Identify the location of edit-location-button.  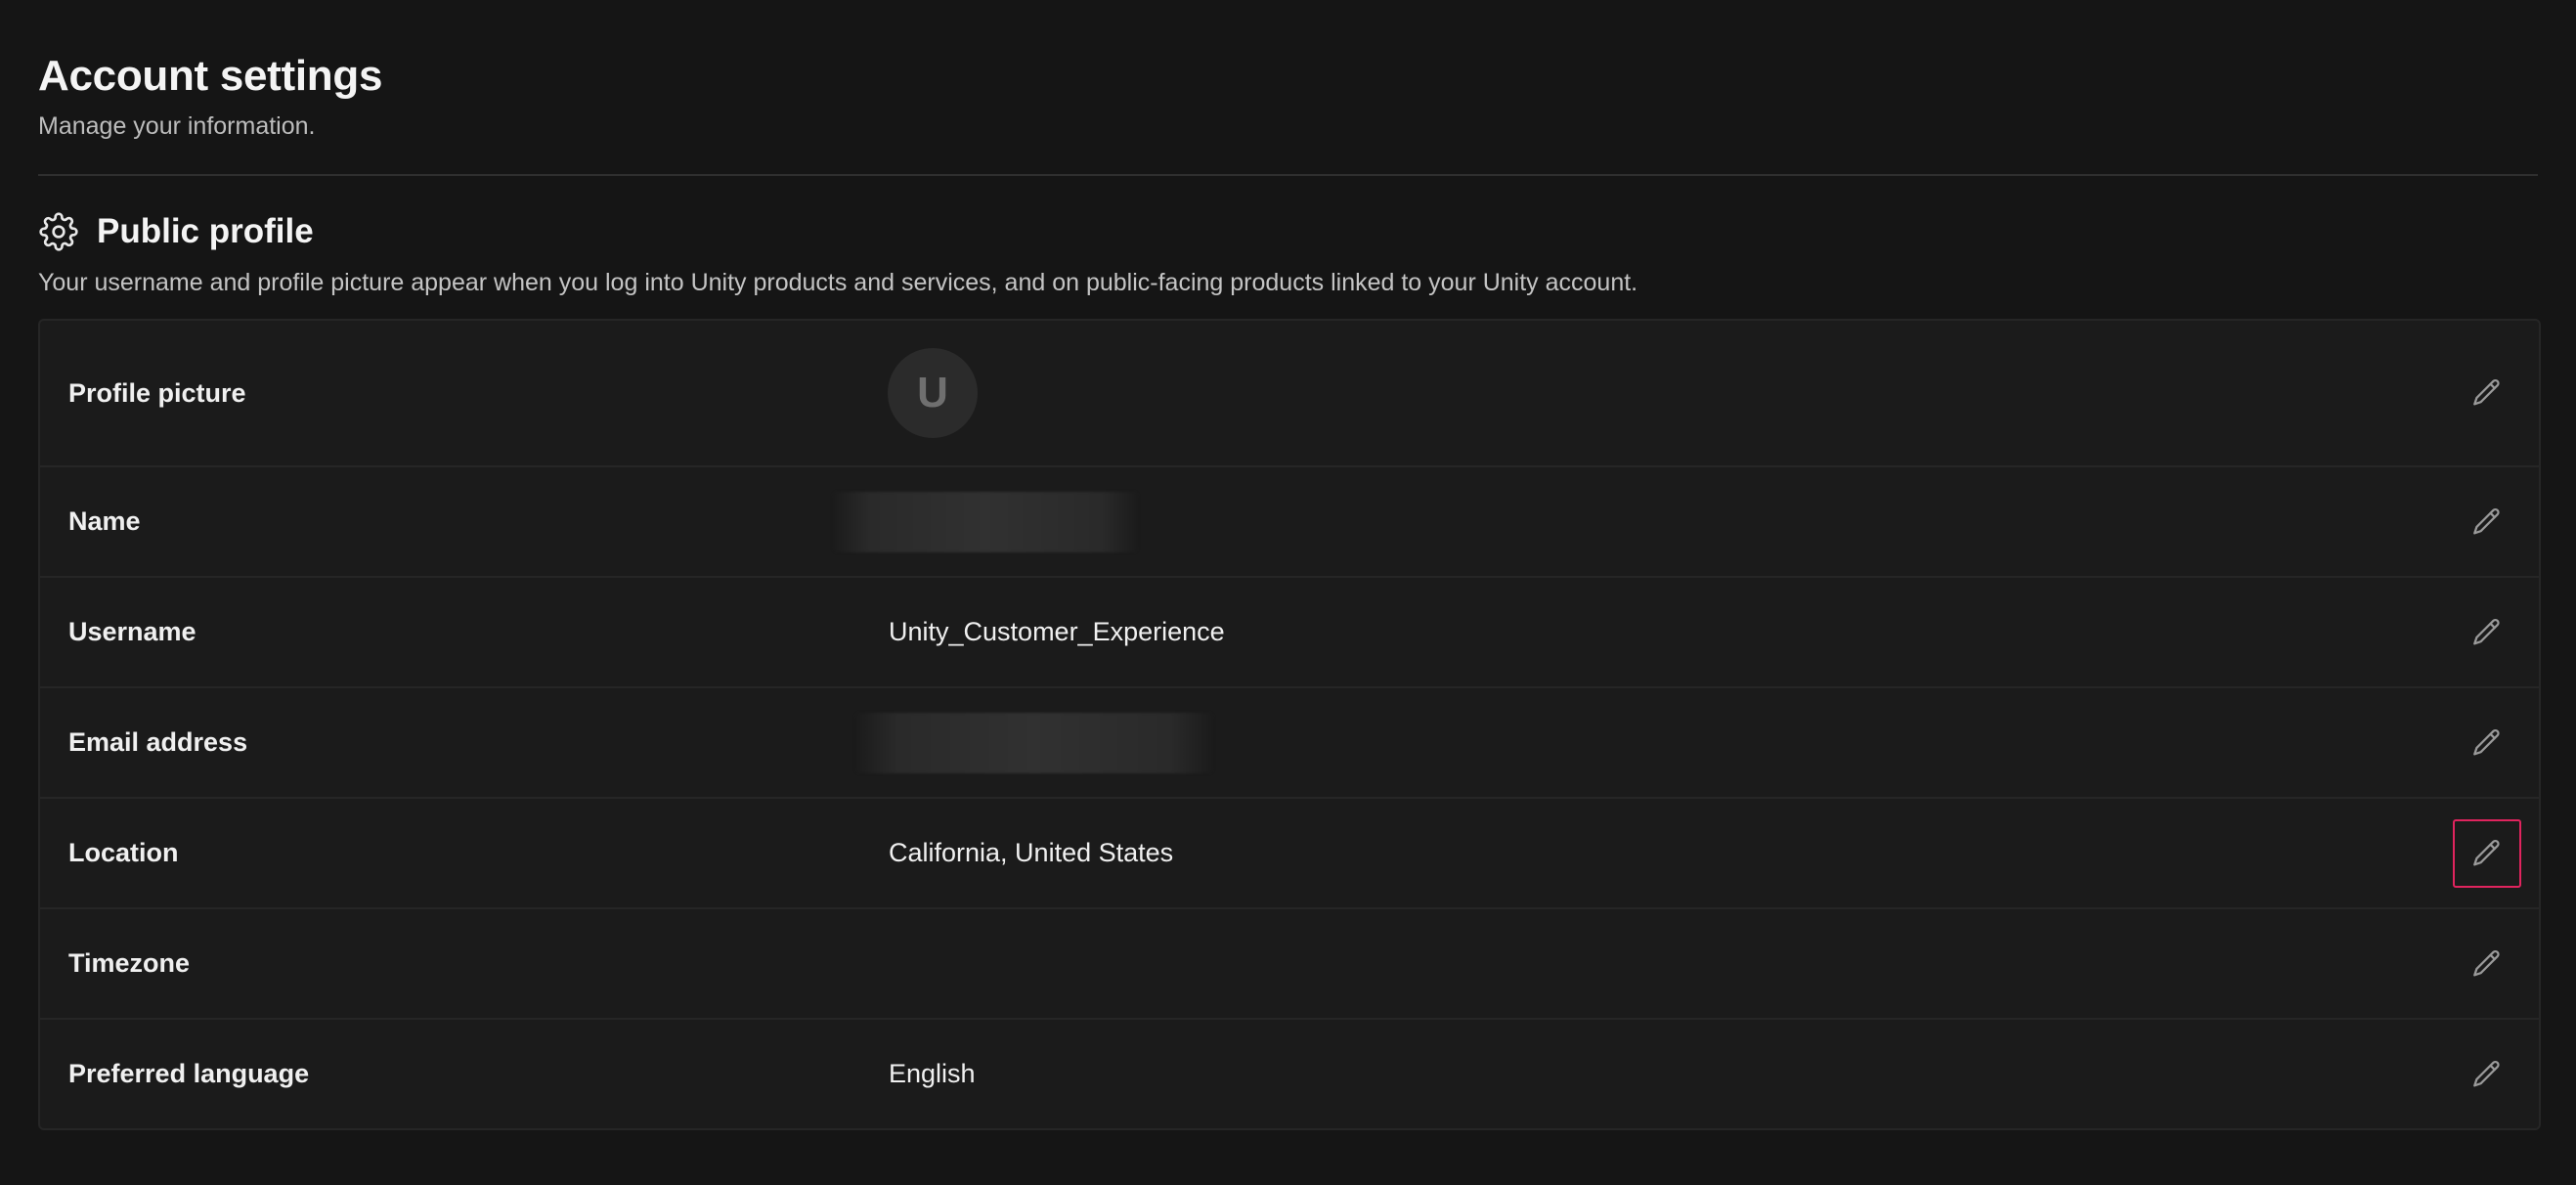
(2487, 853).